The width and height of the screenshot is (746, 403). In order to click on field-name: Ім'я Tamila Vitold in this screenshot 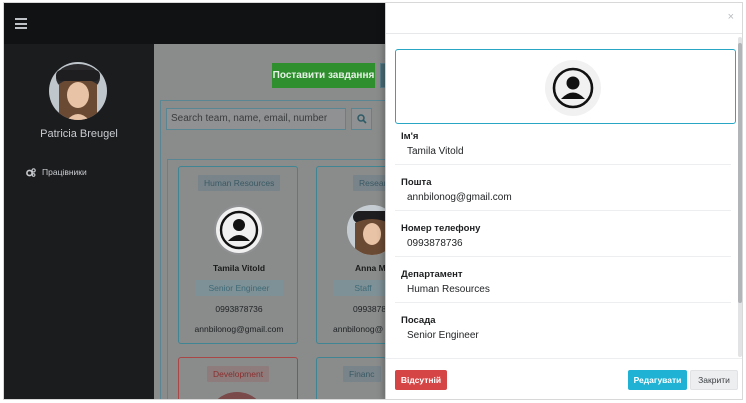, I will do `click(566, 144)`.